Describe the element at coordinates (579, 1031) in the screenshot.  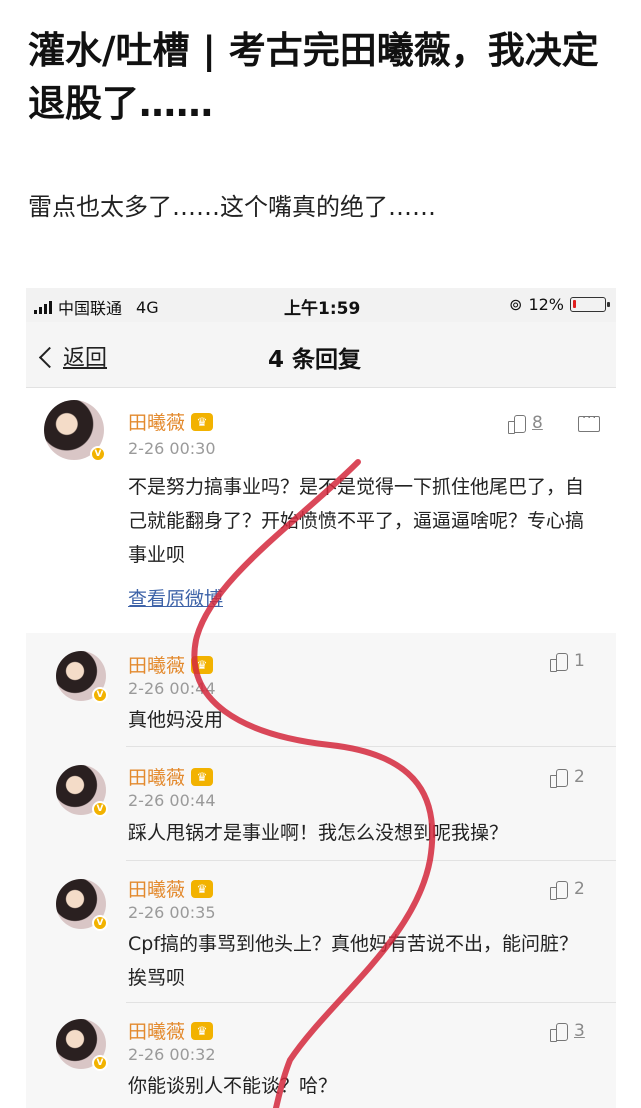
I see `like-count: 3` at that location.